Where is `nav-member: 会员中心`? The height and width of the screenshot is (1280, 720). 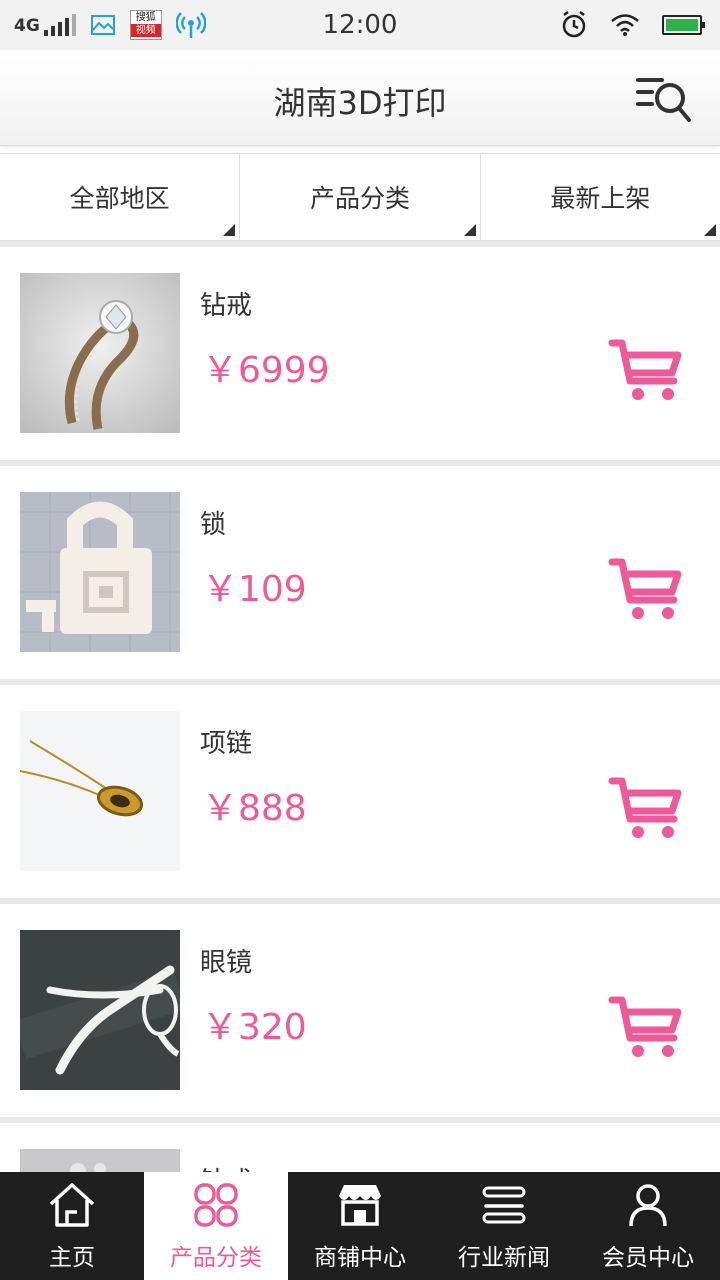
nav-member: 会员中心 is located at coordinates (648, 1226).